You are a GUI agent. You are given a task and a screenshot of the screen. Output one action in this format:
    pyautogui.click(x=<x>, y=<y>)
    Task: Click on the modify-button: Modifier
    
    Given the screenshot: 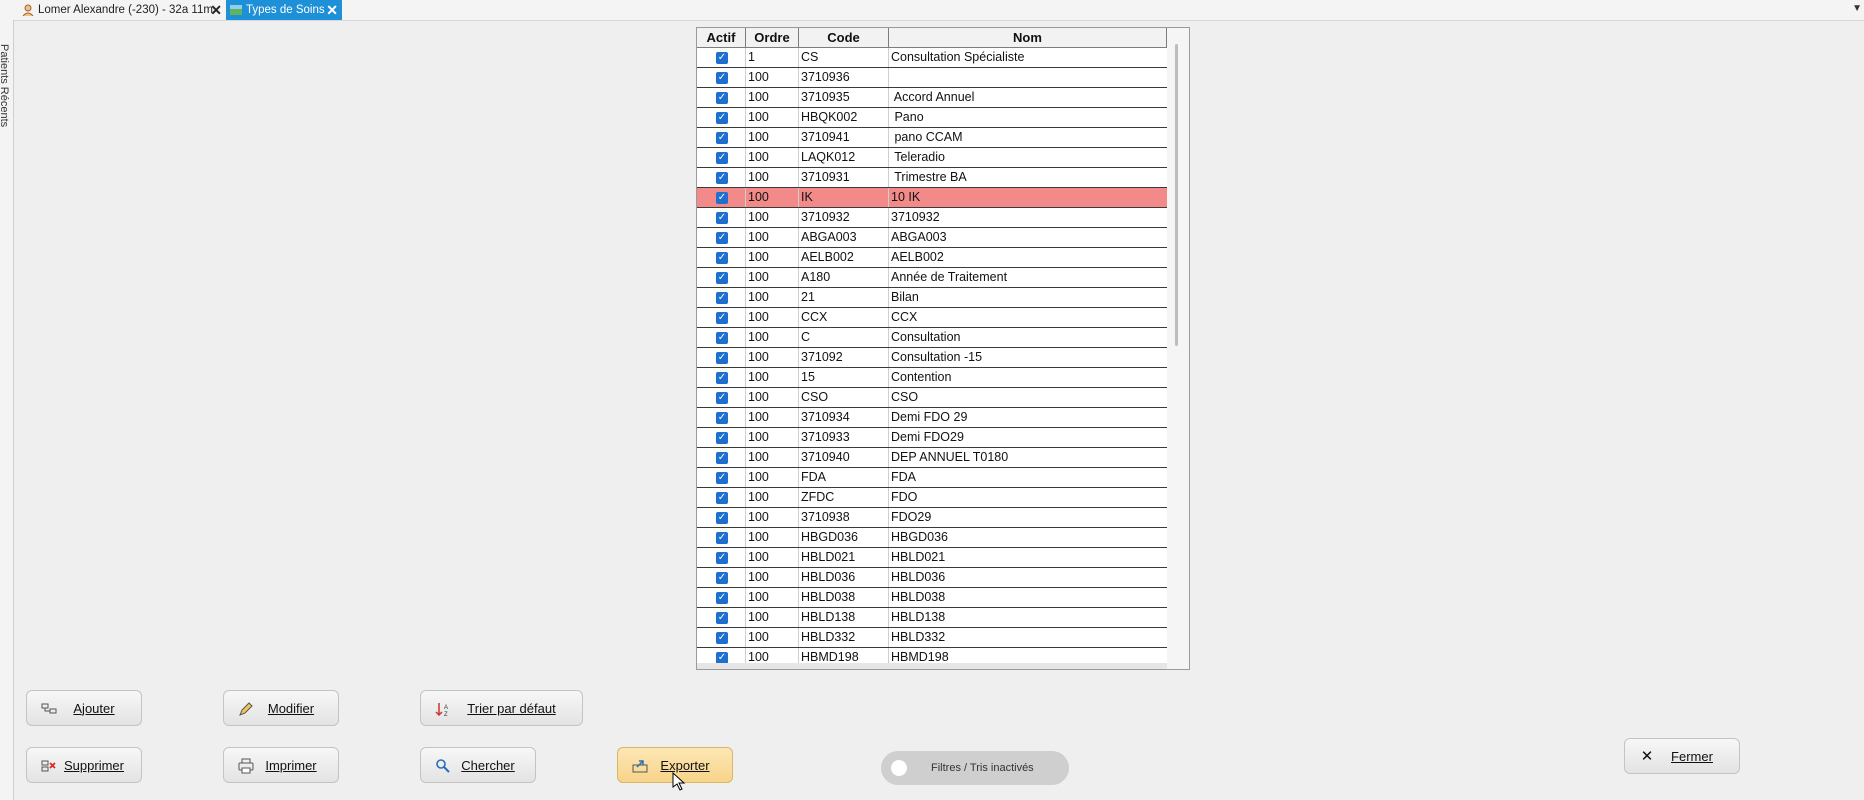 What is the action you would take?
    pyautogui.click(x=281, y=708)
    